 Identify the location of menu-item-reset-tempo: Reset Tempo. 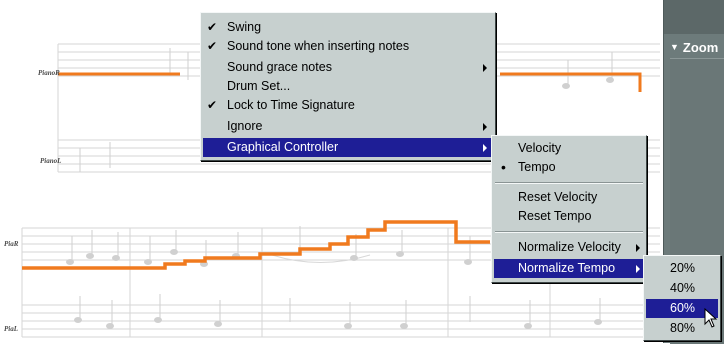
(569, 216).